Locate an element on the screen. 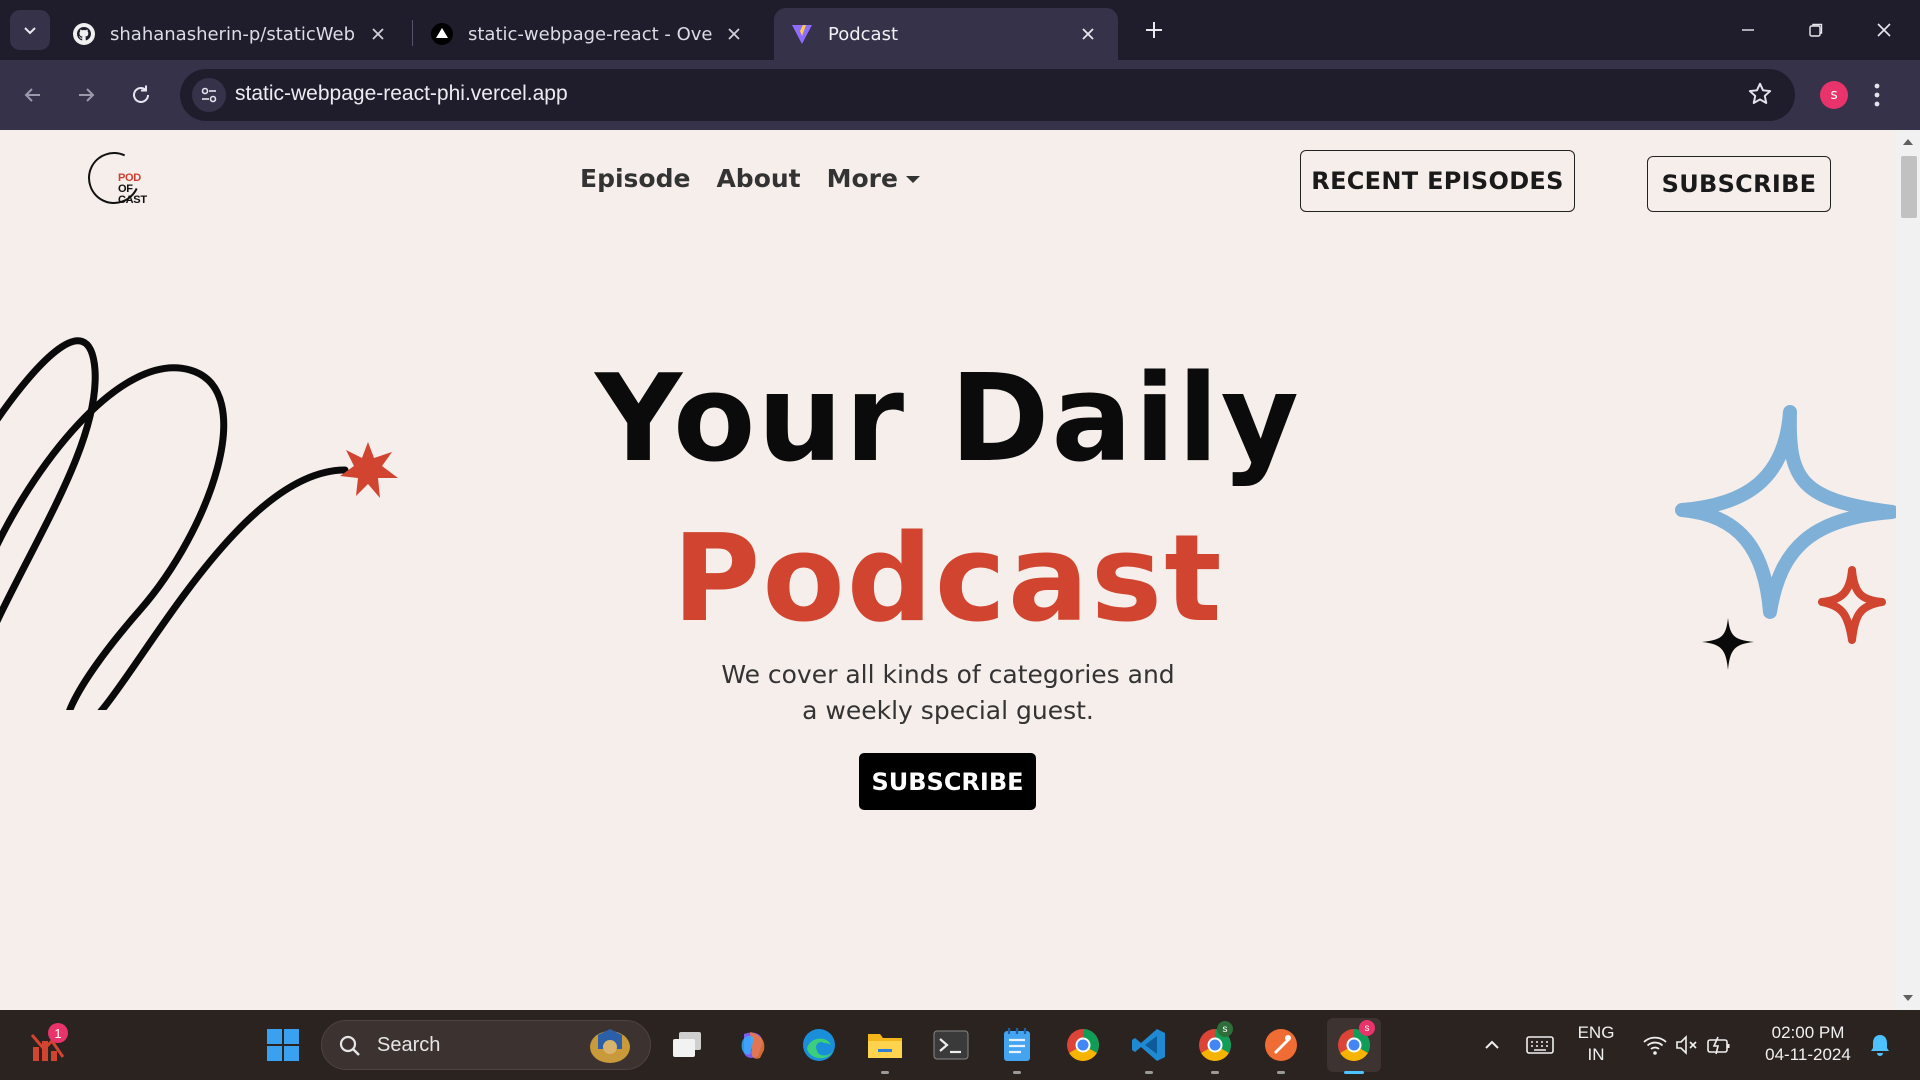 This screenshot has width=1920, height=1080. hero-subtitle-line2: a weekly special guest. is located at coordinates (948, 710).